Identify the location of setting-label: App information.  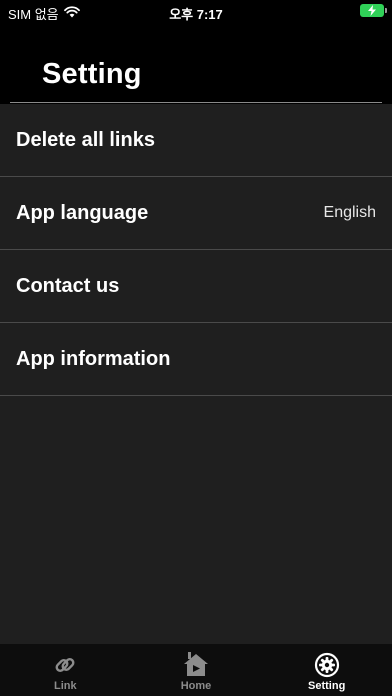
(93, 358).